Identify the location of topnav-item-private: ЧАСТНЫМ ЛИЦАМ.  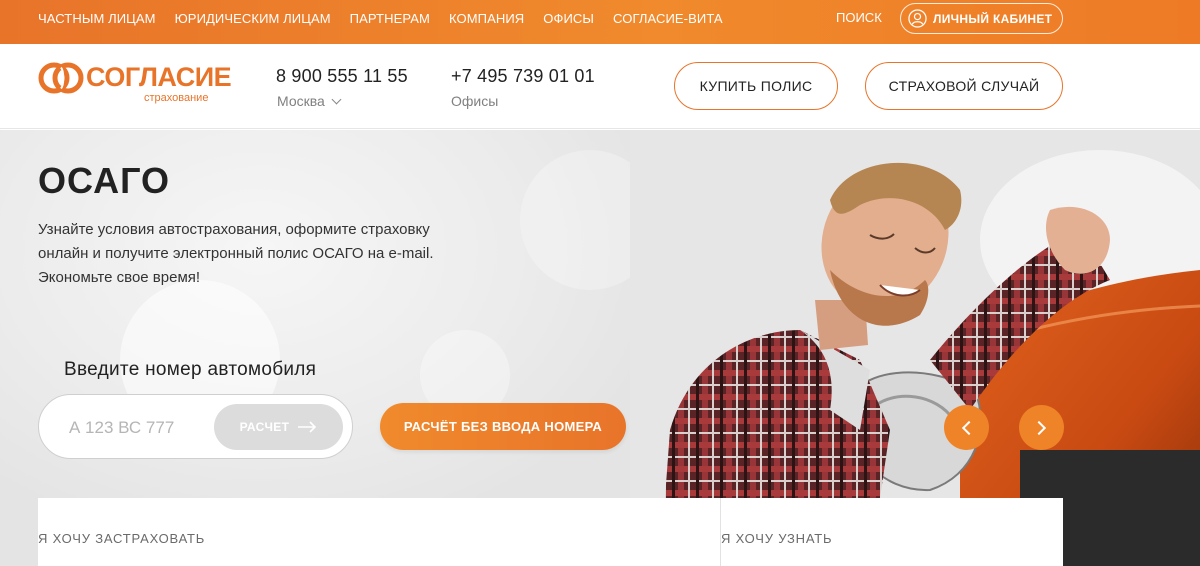
(97, 18).